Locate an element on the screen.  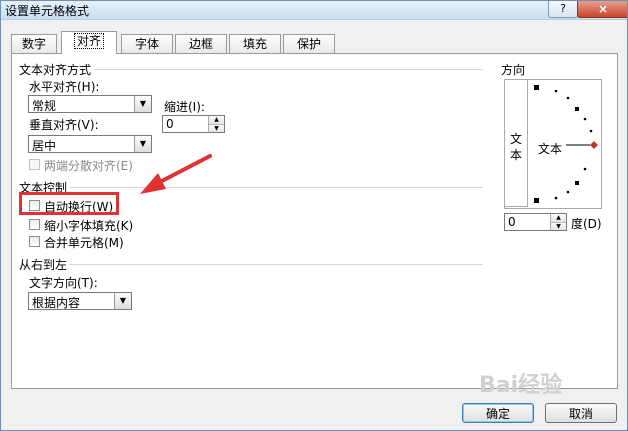
red-arrow-icon is located at coordinates (176, 174).